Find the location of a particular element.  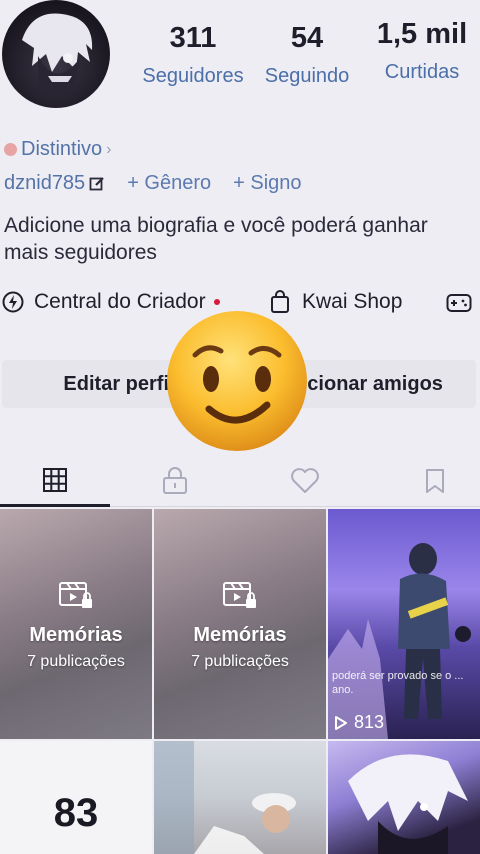

grid-icon is located at coordinates (55, 479).